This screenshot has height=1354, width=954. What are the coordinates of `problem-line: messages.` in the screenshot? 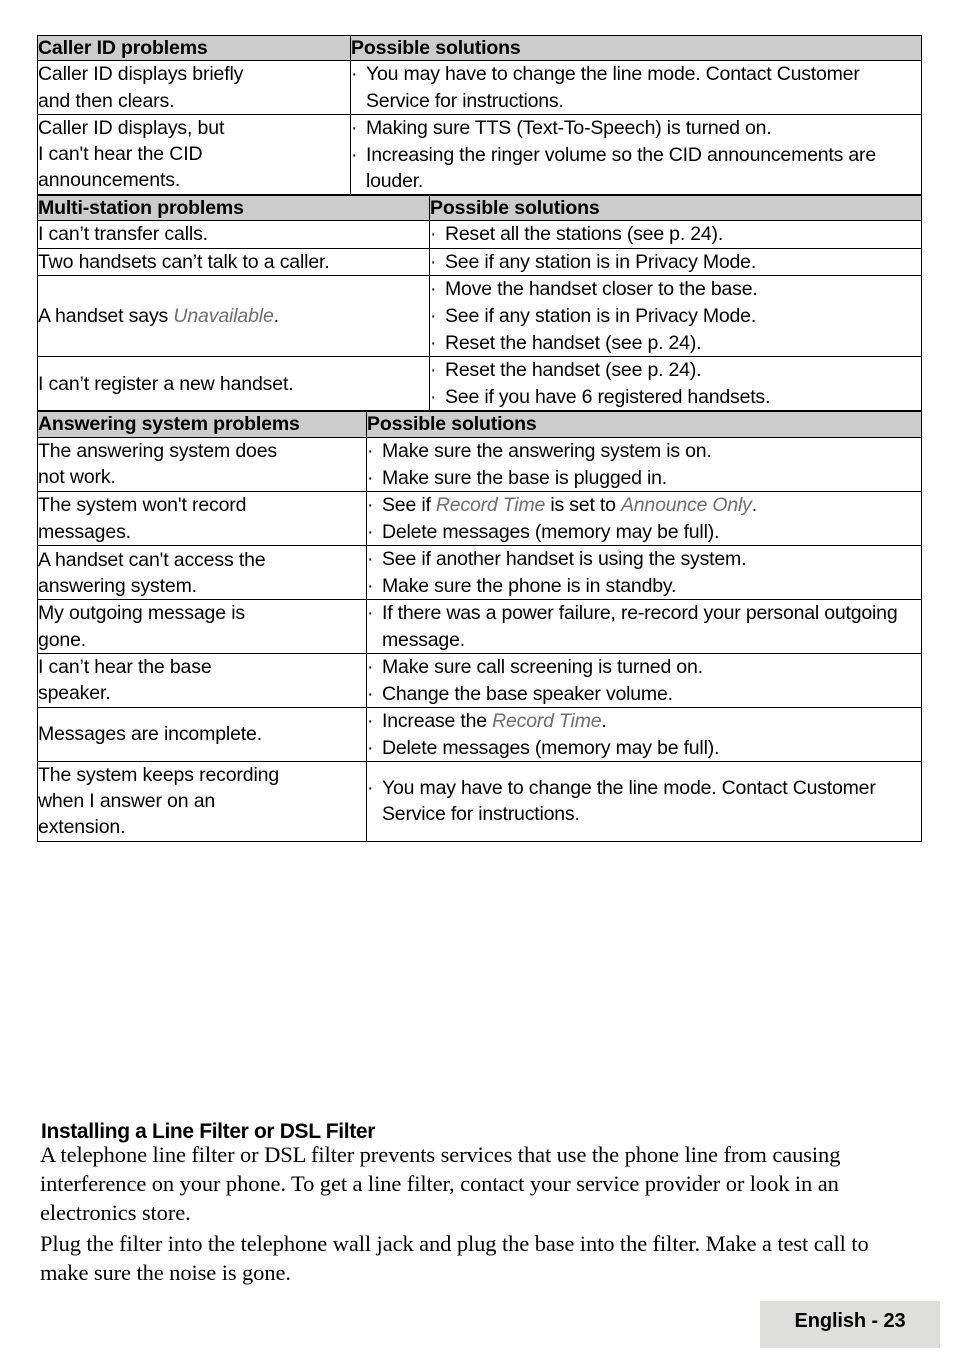 It's located at (84, 531).